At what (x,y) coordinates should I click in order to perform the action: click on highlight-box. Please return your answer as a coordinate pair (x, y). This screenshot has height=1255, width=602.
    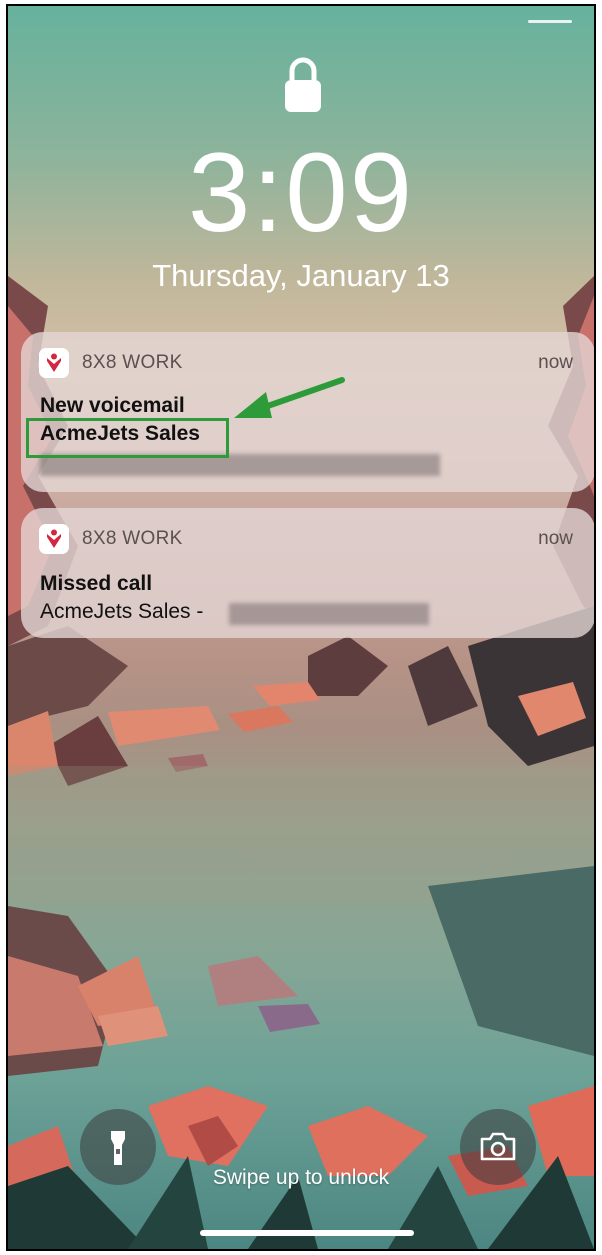
    Looking at the image, I should click on (127, 438).